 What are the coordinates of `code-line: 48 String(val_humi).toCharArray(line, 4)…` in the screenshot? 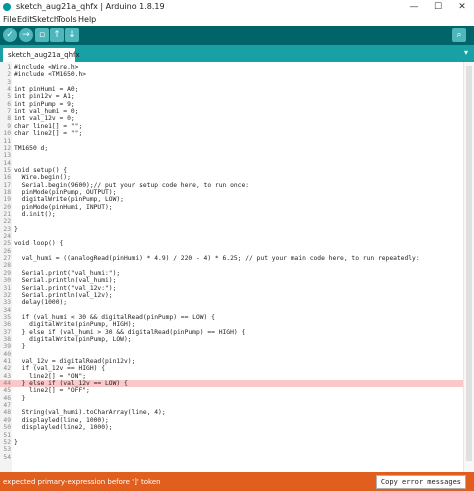 It's located at (232, 412).